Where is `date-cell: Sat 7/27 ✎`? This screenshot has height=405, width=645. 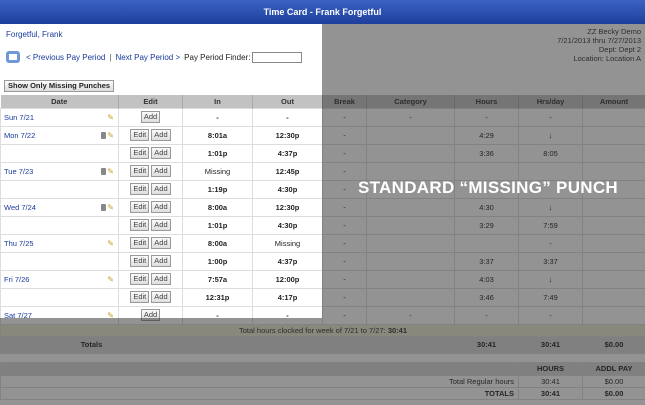
date-cell: Sat 7/27 ✎ is located at coordinates (59, 315).